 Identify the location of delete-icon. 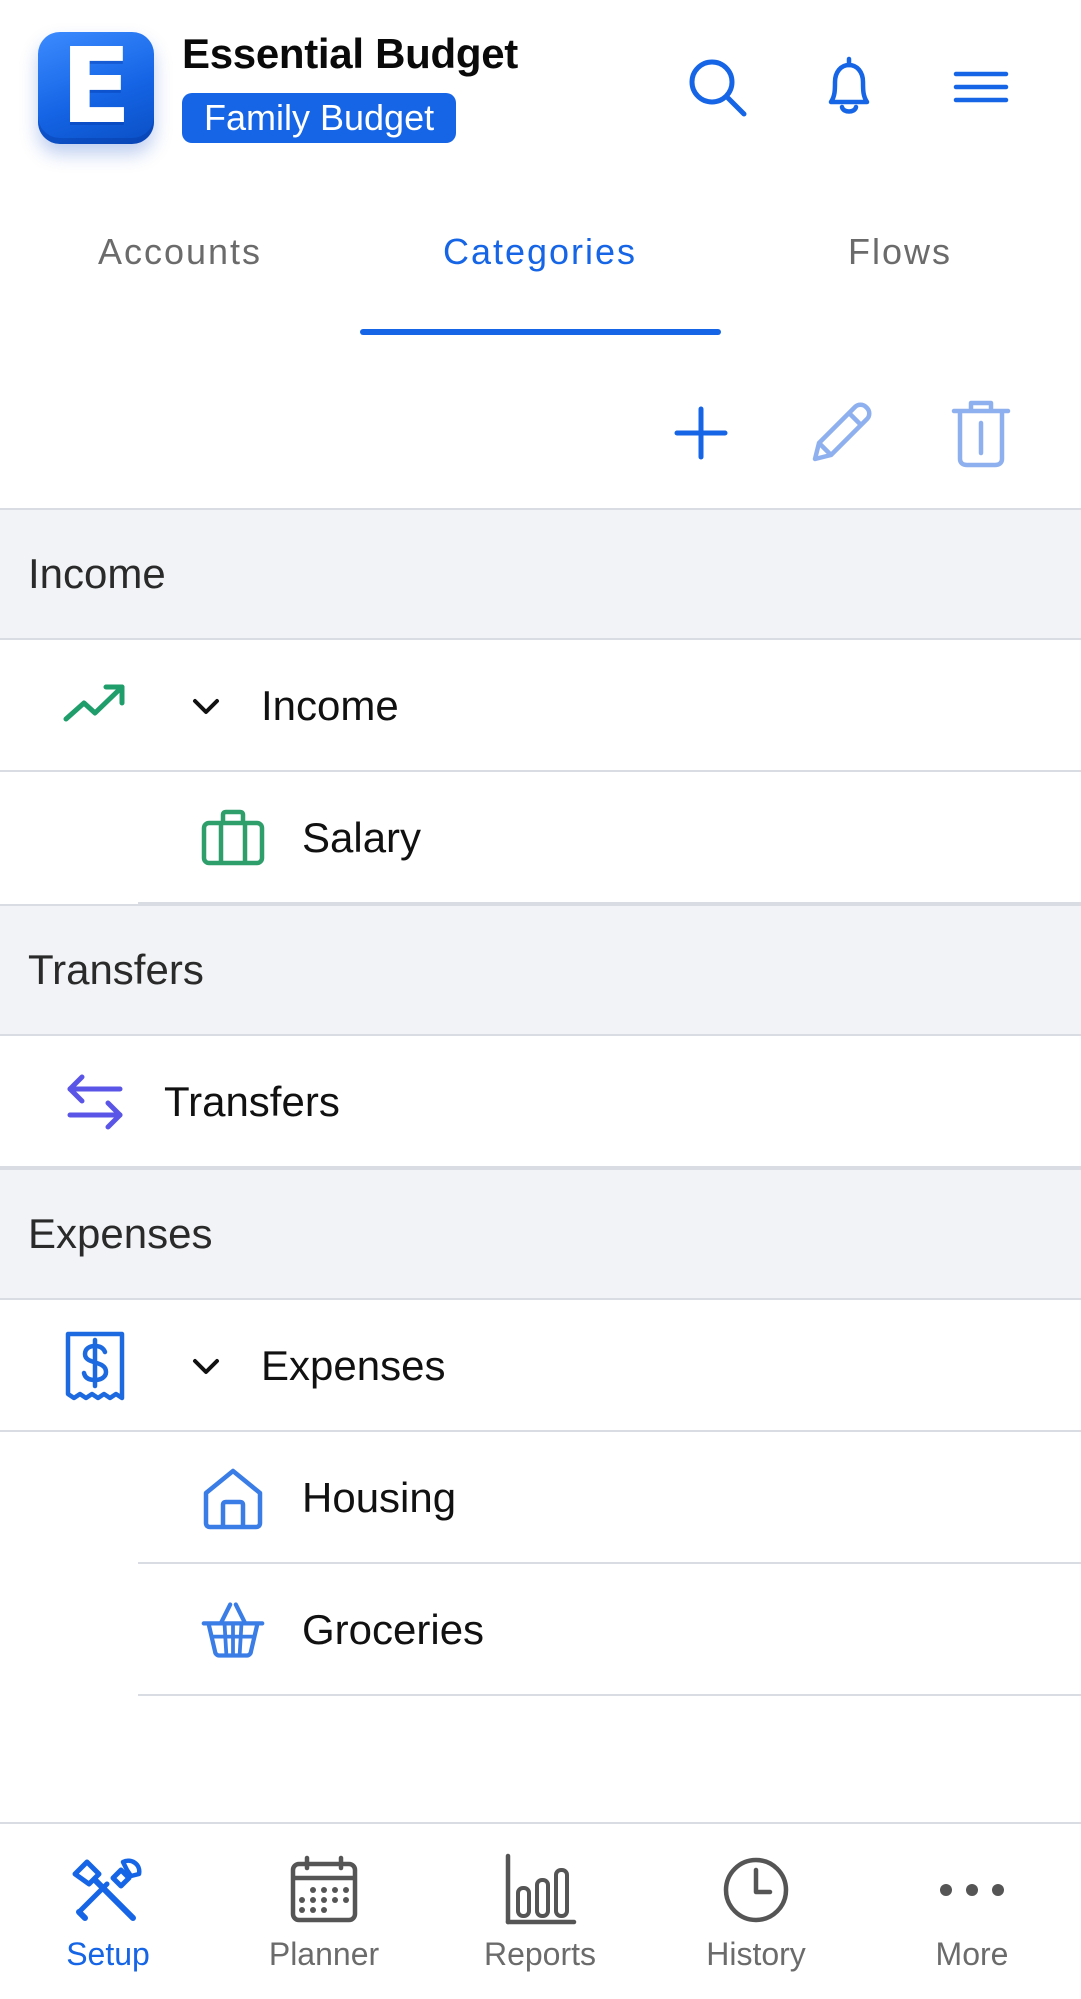
(981, 433).